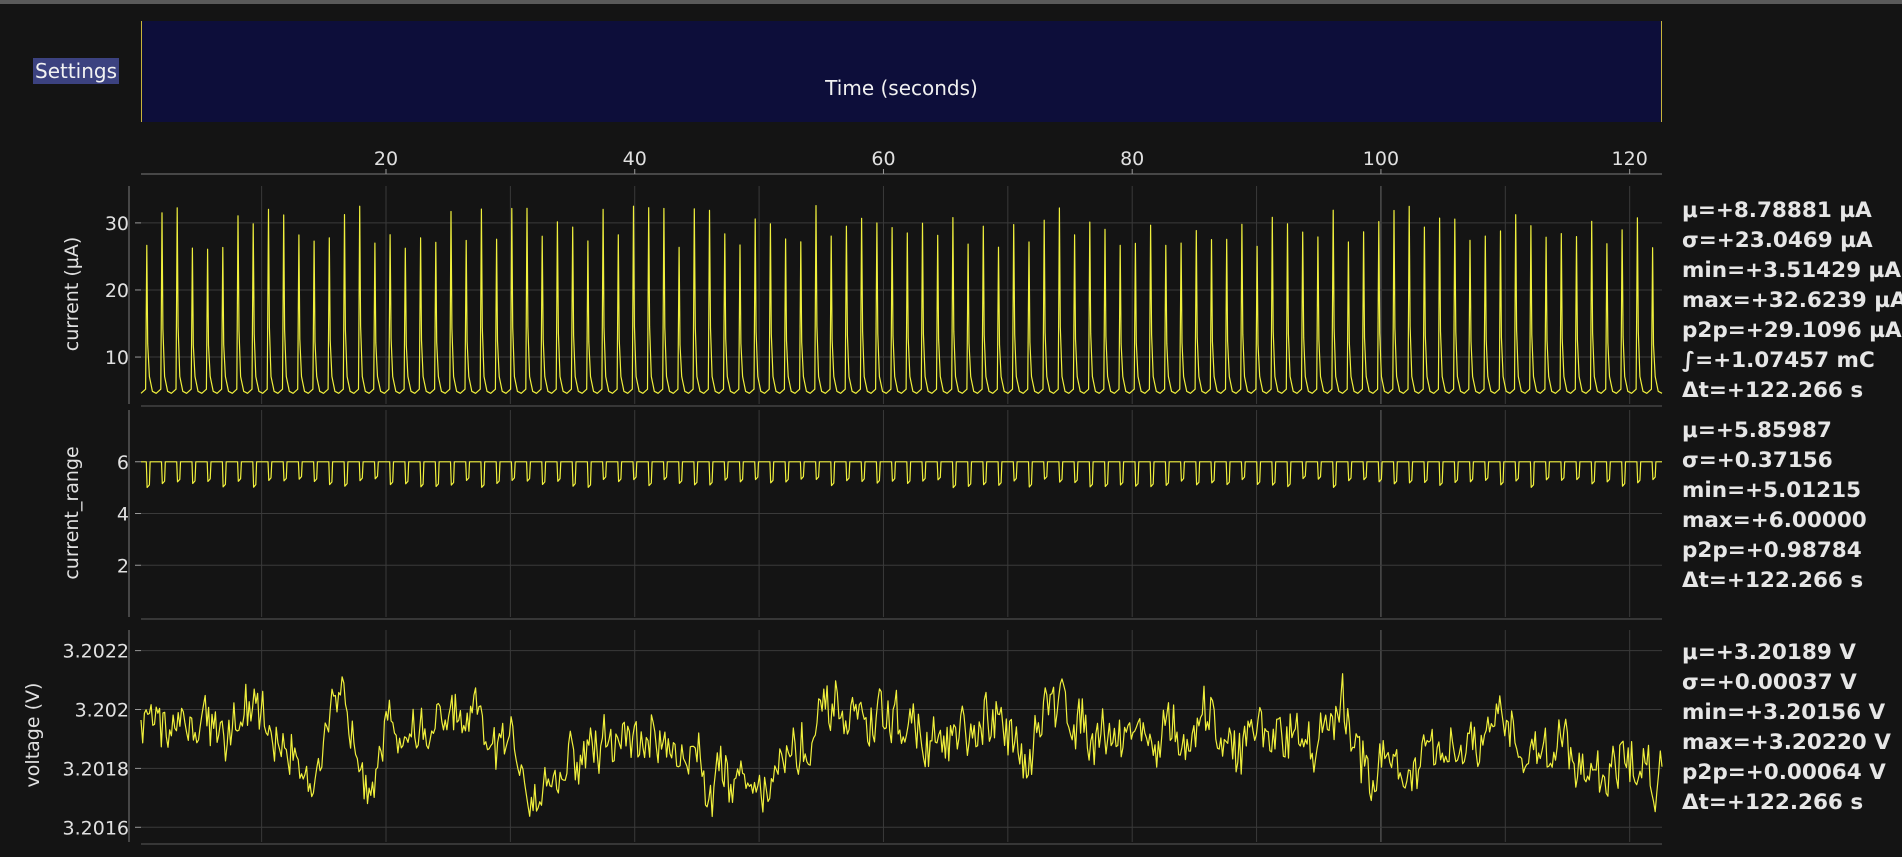 The height and width of the screenshot is (857, 1902). I want to click on stat-min: min=+3.20156 V, so click(1784, 712).